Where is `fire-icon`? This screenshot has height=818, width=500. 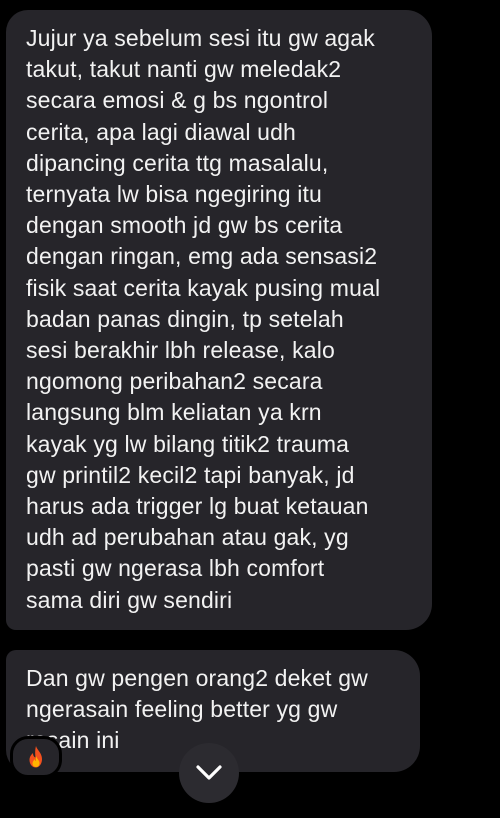 fire-icon is located at coordinates (35, 757).